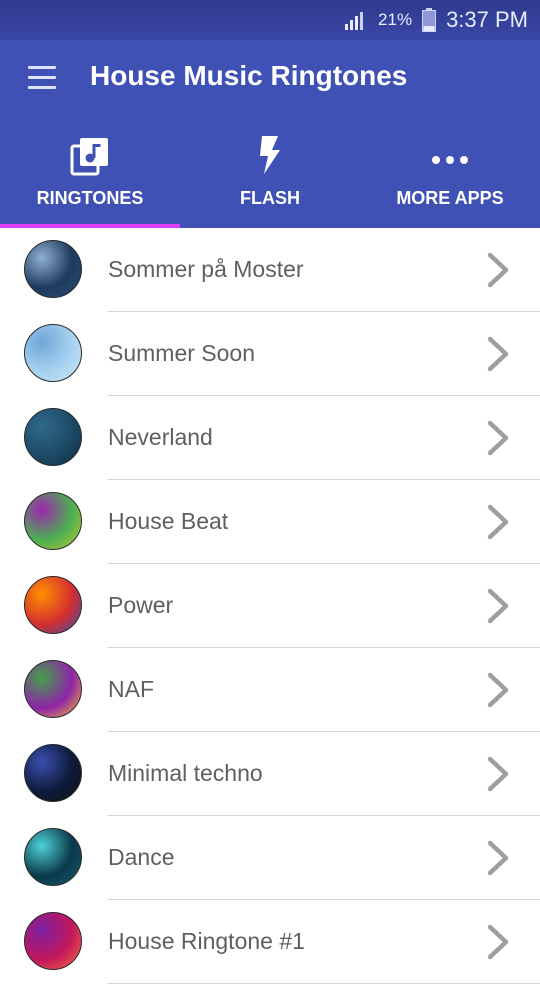  What do you see at coordinates (270, 198) in the screenshot?
I see `tab-flash-label: FLASH` at bounding box center [270, 198].